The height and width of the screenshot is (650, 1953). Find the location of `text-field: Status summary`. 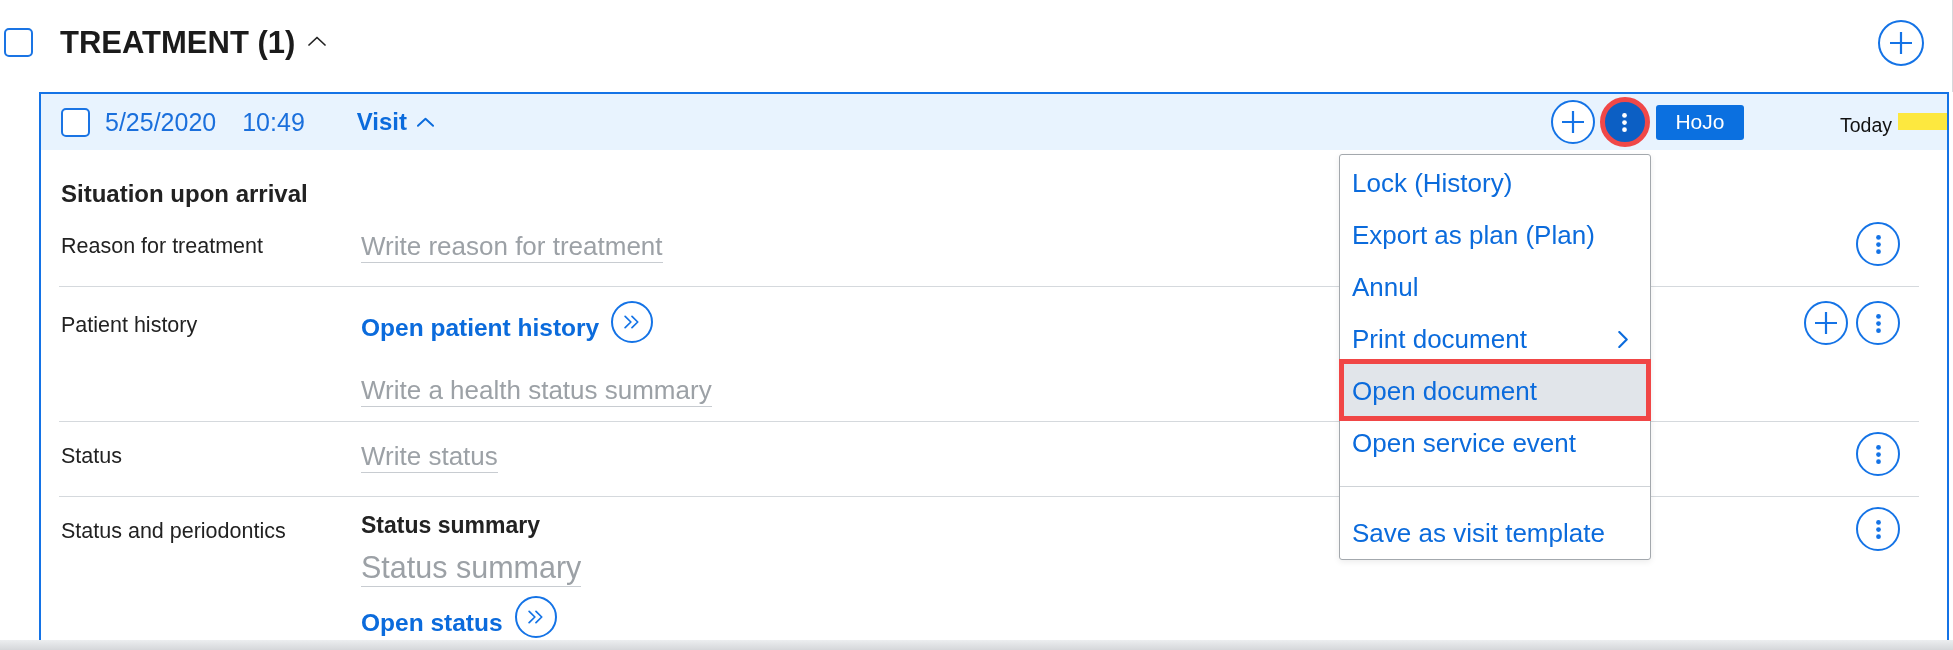

text-field: Status summary is located at coordinates (471, 568).